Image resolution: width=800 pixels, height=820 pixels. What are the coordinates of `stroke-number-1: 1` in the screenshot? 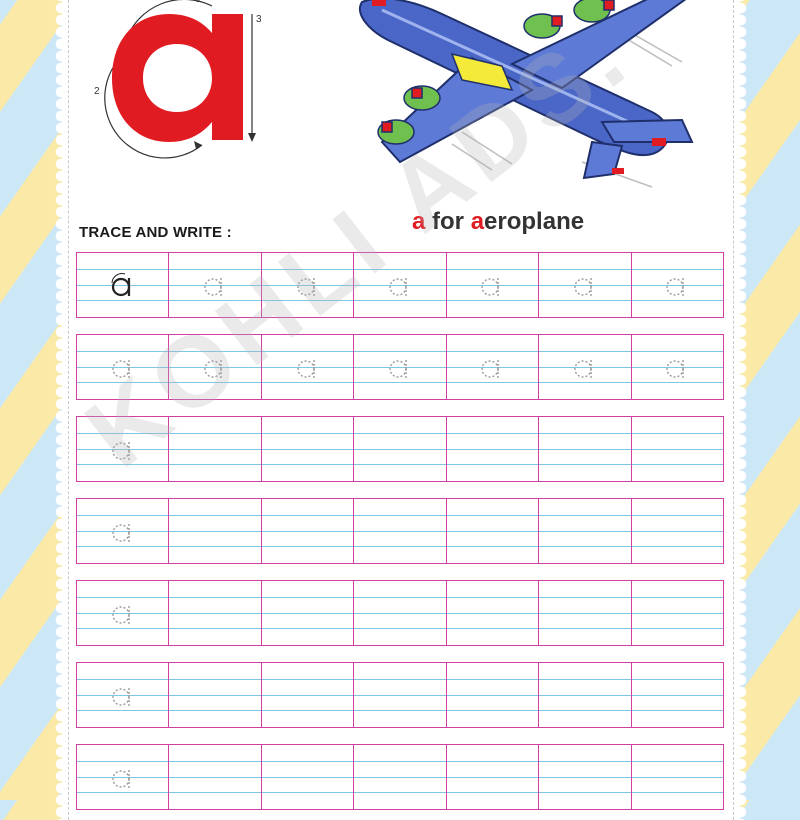 It's located at (199, 2).